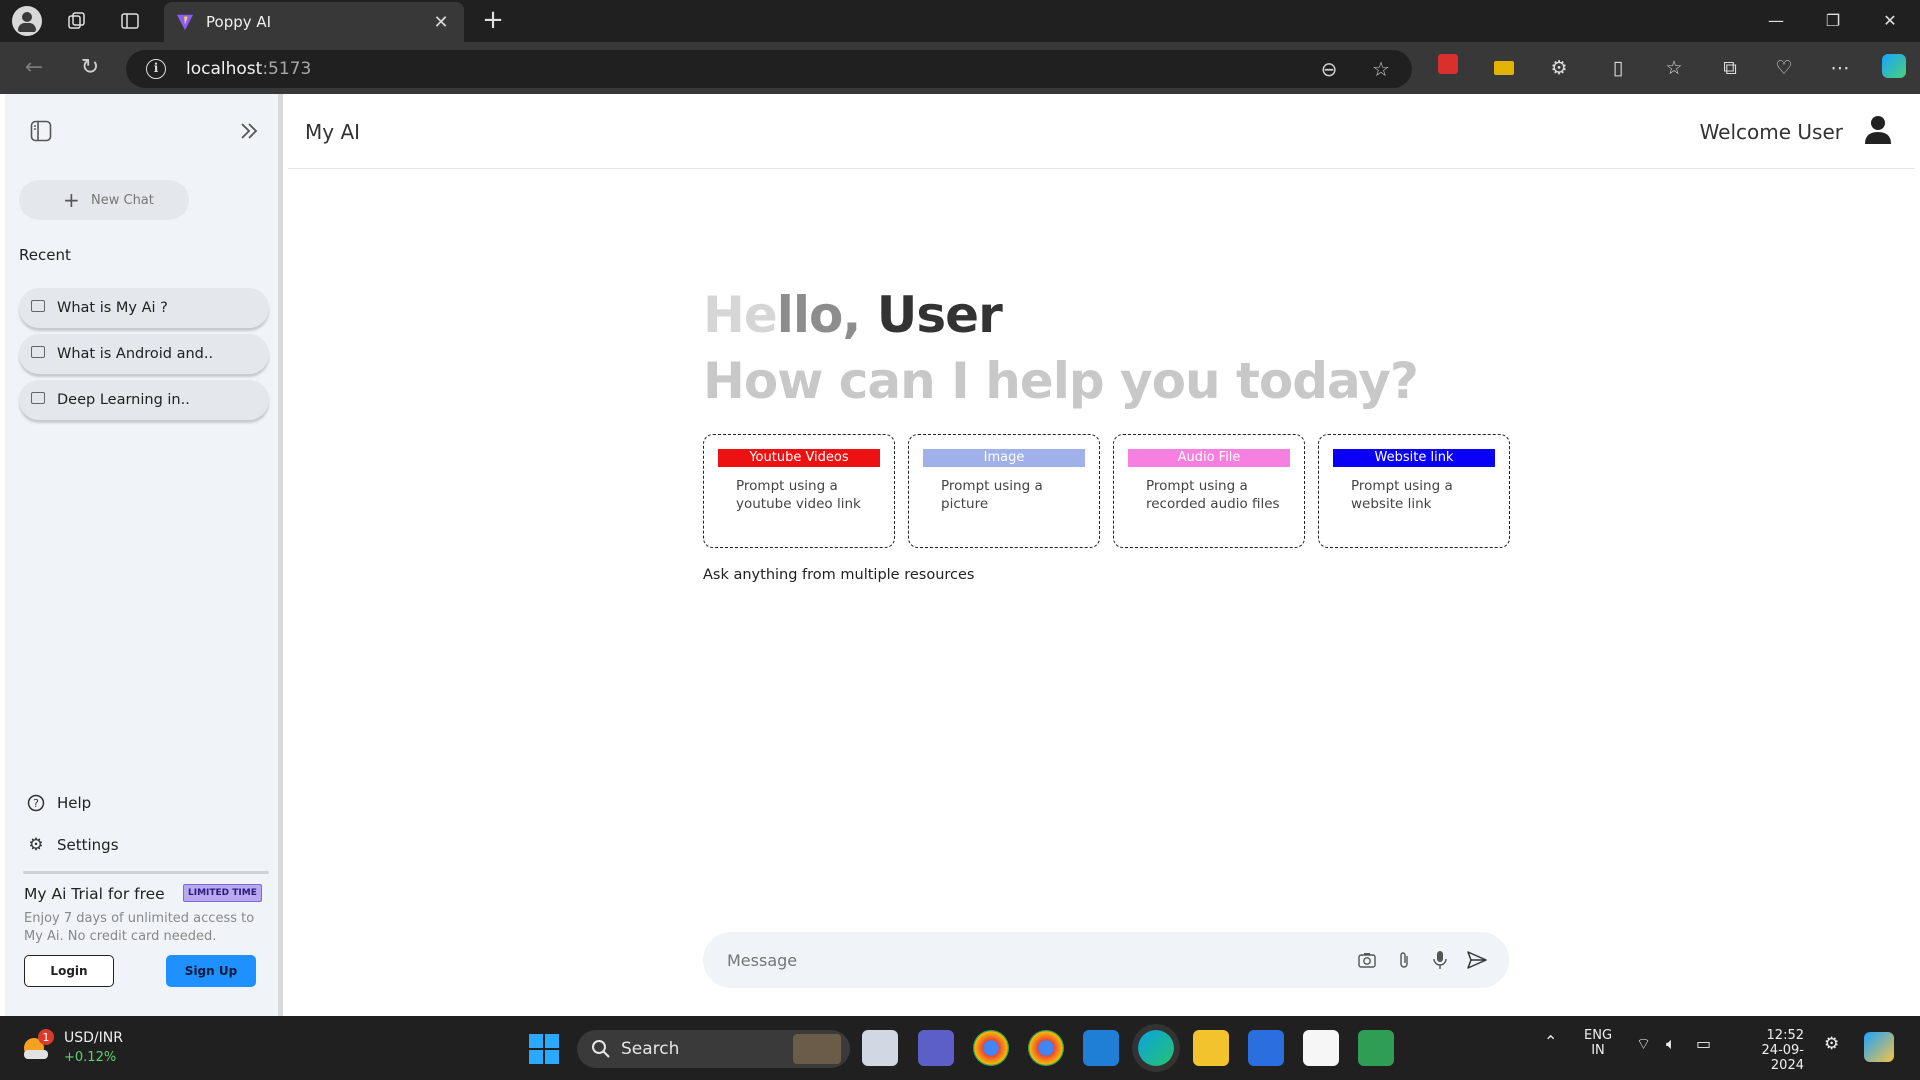 The width and height of the screenshot is (1920, 1080). What do you see at coordinates (41, 133) in the screenshot?
I see `sidebar-panel-icon` at bounding box center [41, 133].